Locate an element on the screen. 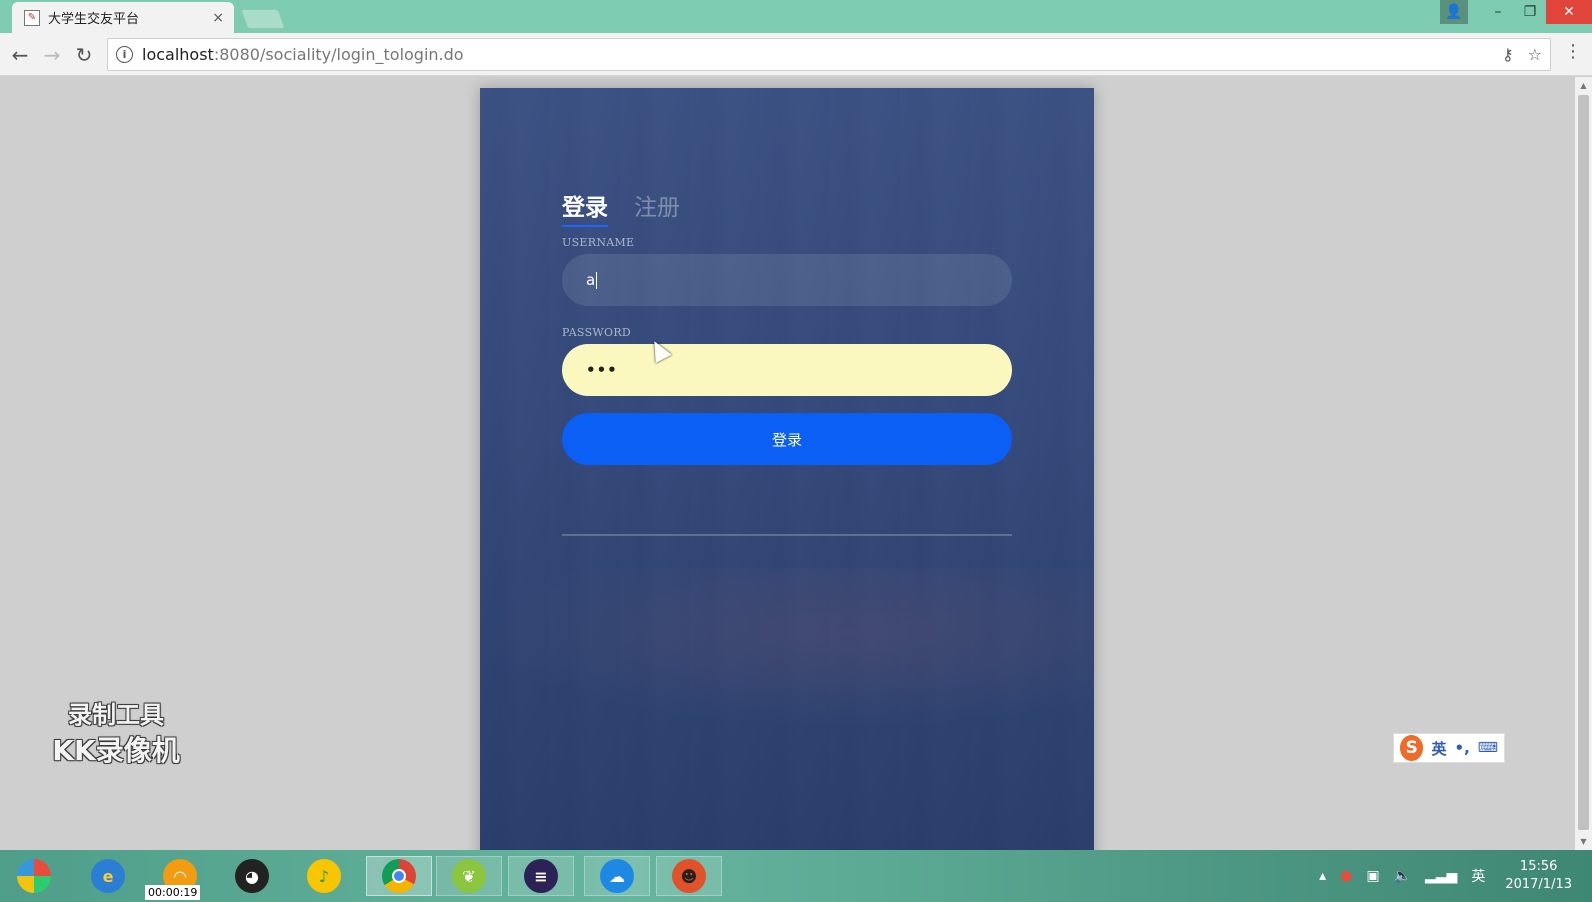 This screenshot has width=1592, height=902. sogou-logo-icon: S is located at coordinates (1412, 748).